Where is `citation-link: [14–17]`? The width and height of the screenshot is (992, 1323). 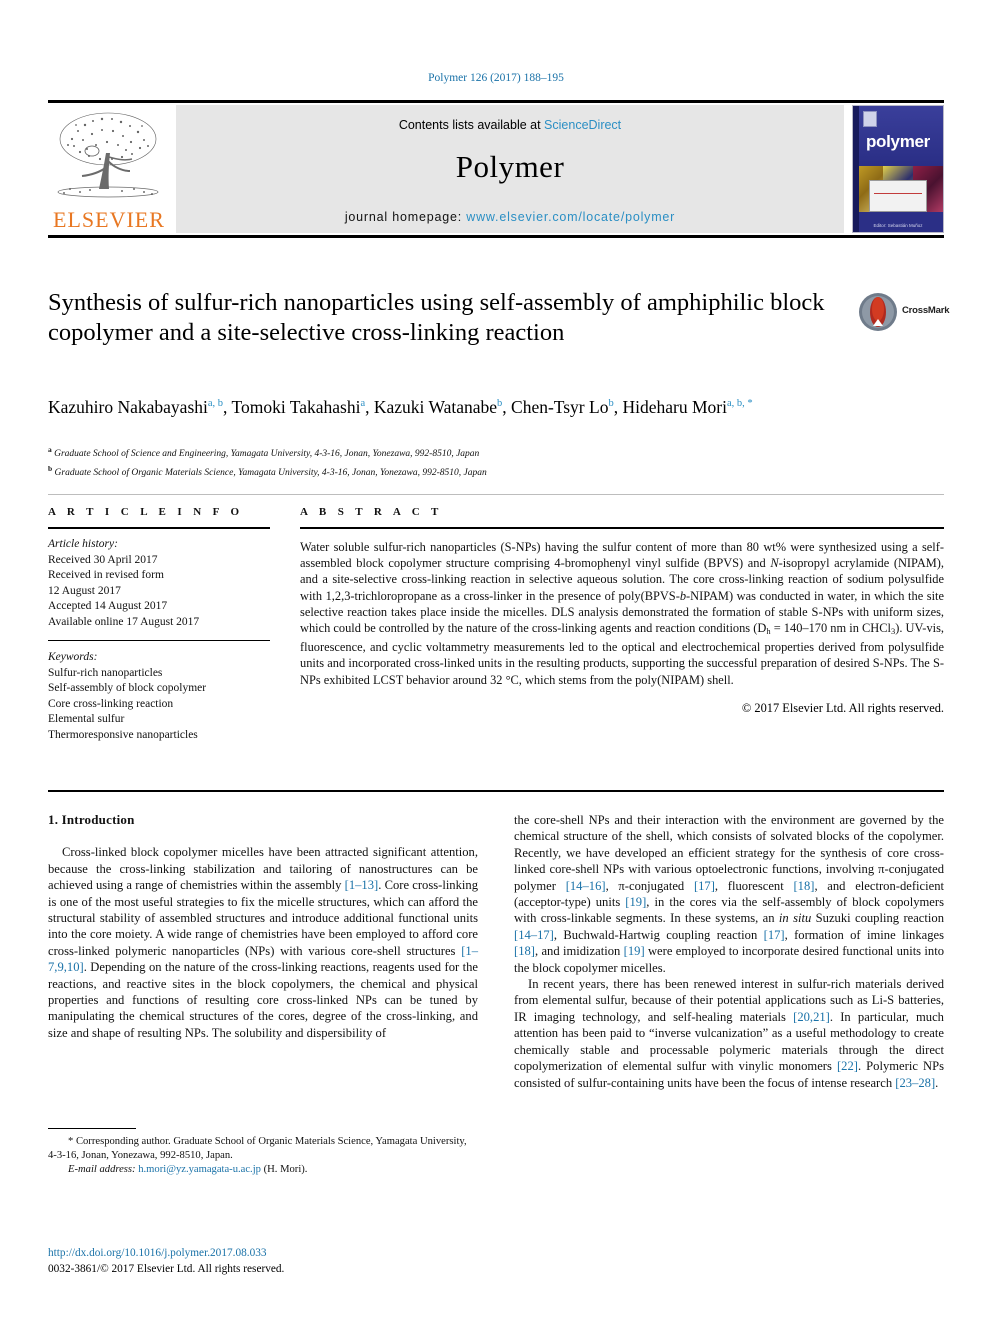 citation-link: [14–17] is located at coordinates (534, 935).